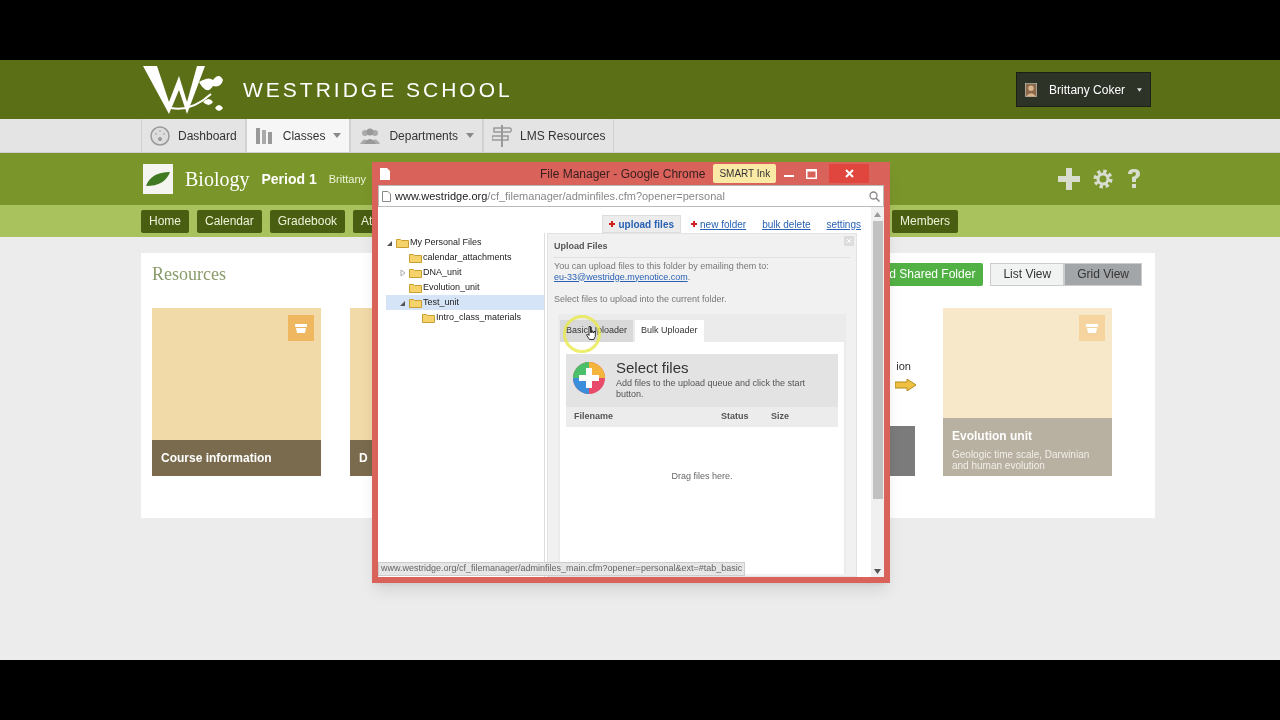 The width and height of the screenshot is (1280, 720). I want to click on add-files-icon, so click(589, 378).